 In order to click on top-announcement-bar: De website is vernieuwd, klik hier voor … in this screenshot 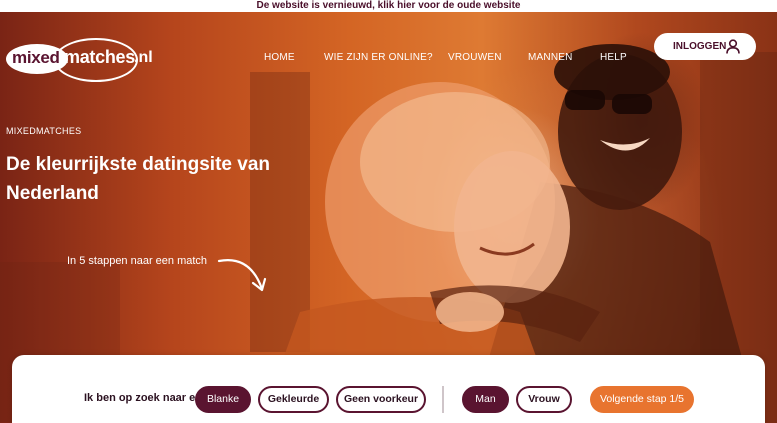, I will do `click(388, 6)`.